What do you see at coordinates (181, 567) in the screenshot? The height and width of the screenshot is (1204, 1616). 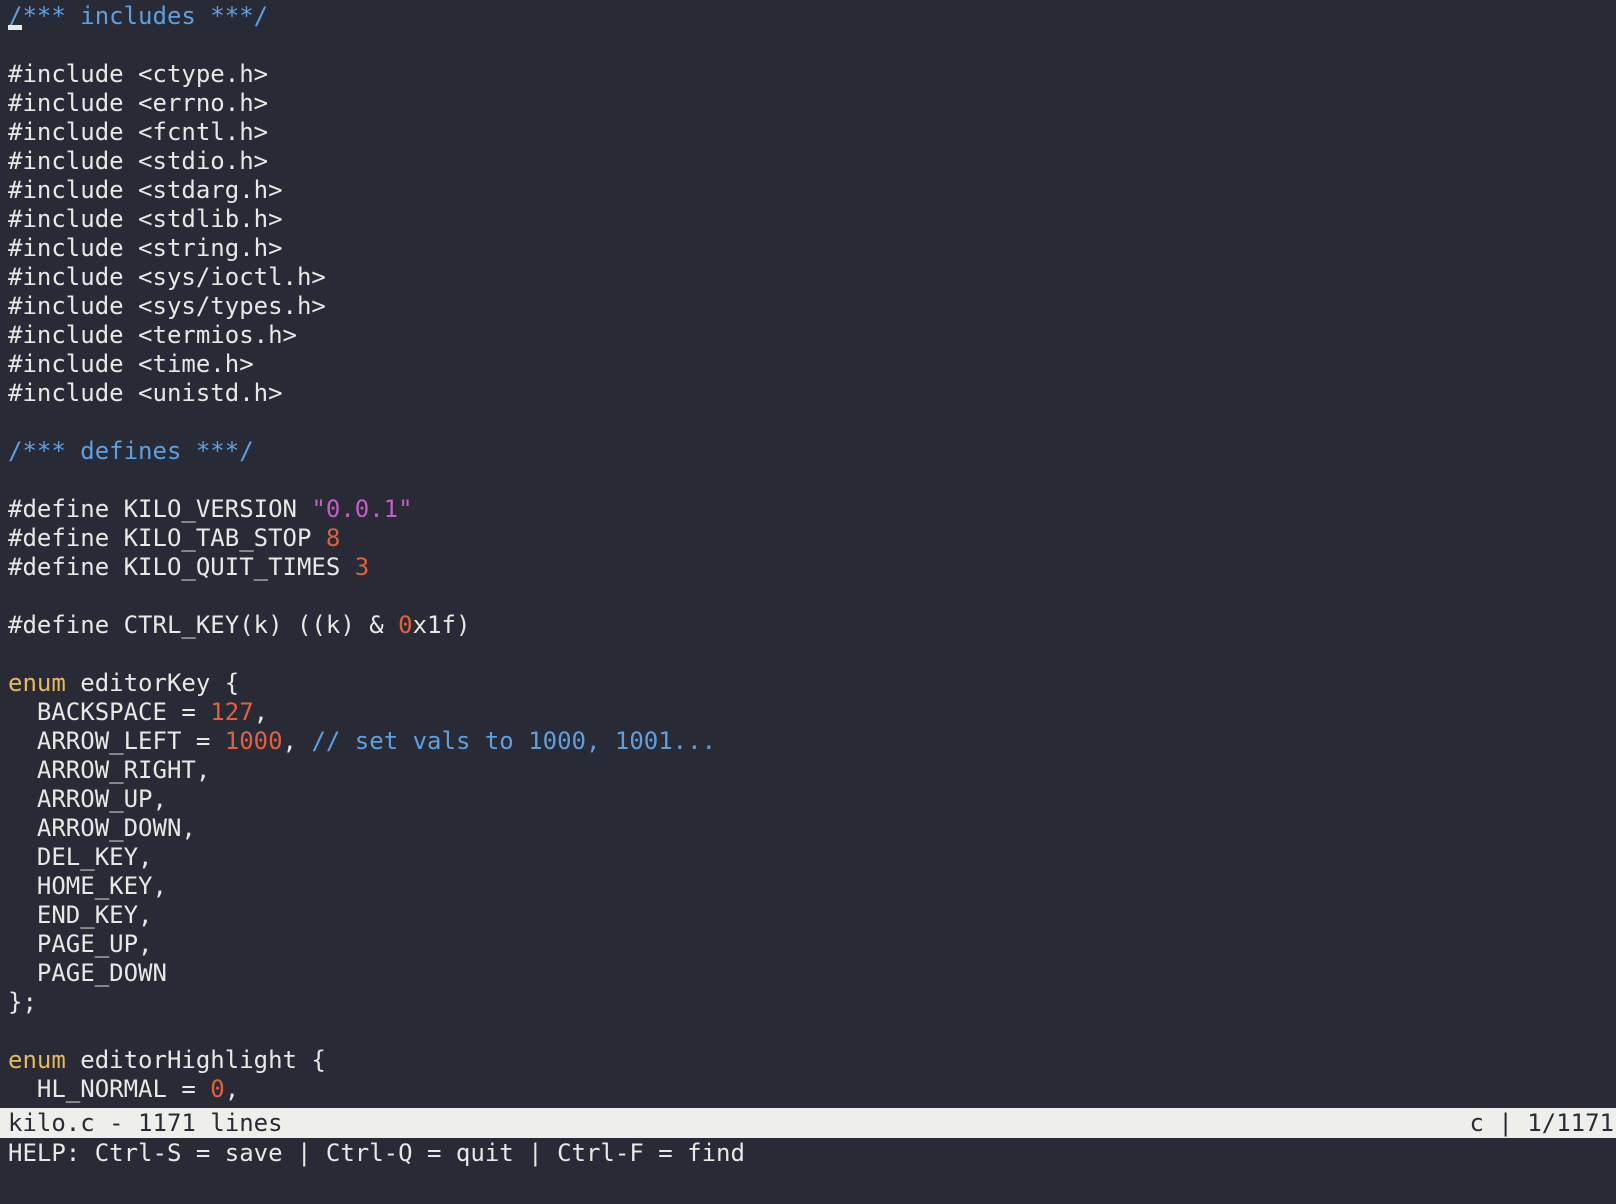 I see `code-token-default: #define KILO_QUIT_TIMES` at bounding box center [181, 567].